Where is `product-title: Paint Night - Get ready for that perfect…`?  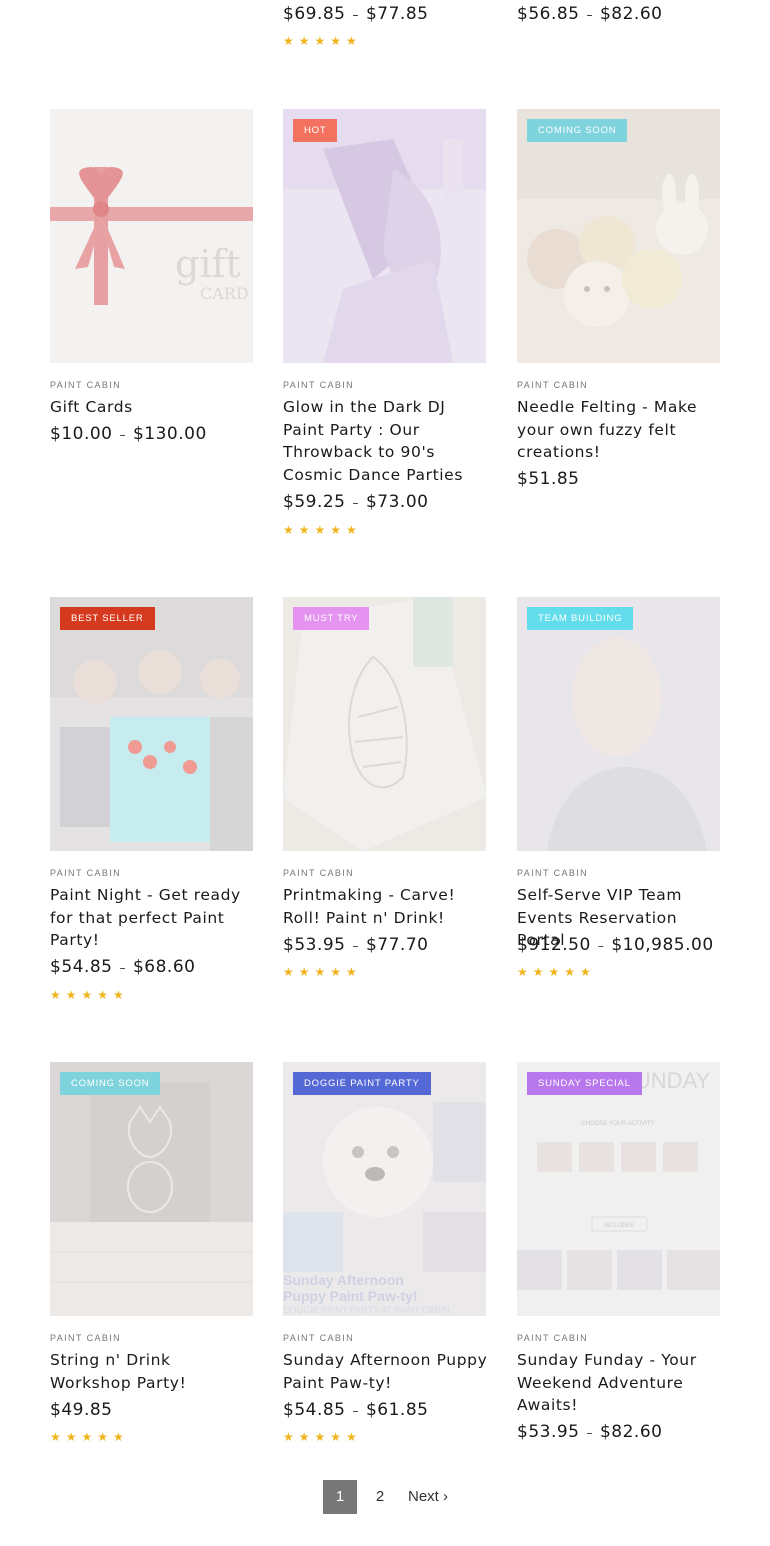 product-title: Paint Night - Get ready for that perfect… is located at coordinates (153, 918).